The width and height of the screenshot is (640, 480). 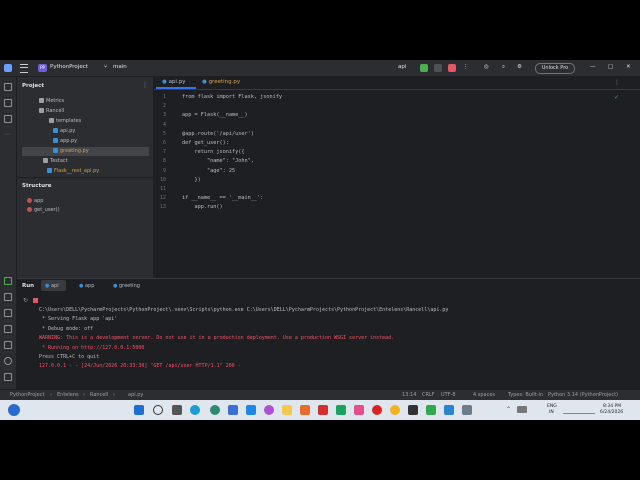 I want to click on breadcrumb-file: api.py, so click(x=135, y=395).